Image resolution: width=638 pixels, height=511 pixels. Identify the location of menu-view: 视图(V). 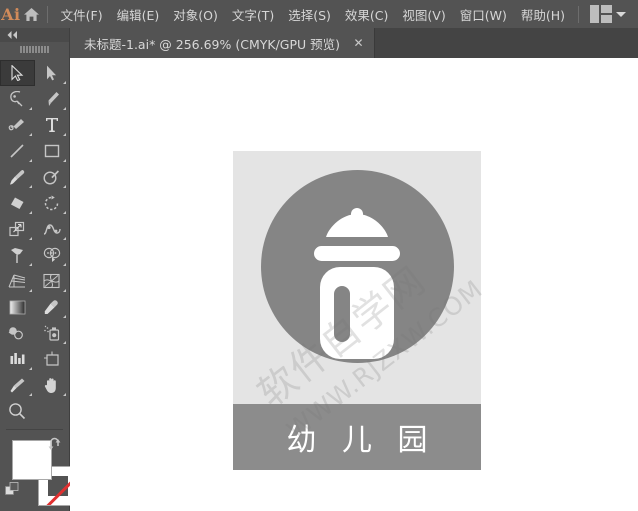
(423, 14).